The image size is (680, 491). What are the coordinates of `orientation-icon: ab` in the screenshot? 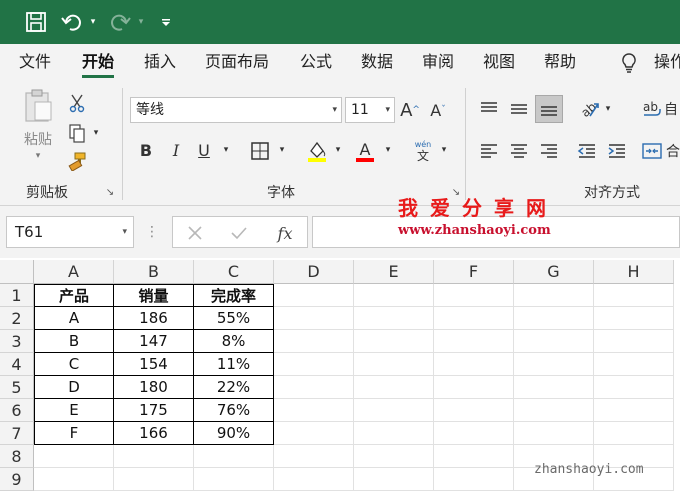 It's located at (588, 109).